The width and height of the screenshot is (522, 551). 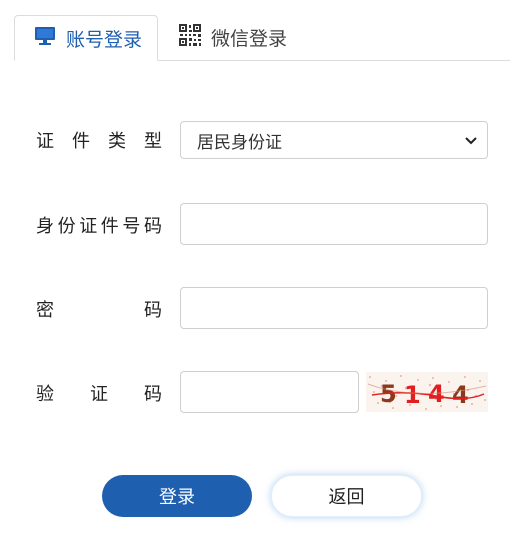 What do you see at coordinates (99, 310) in the screenshot?
I see `password-label: 密 码` at bounding box center [99, 310].